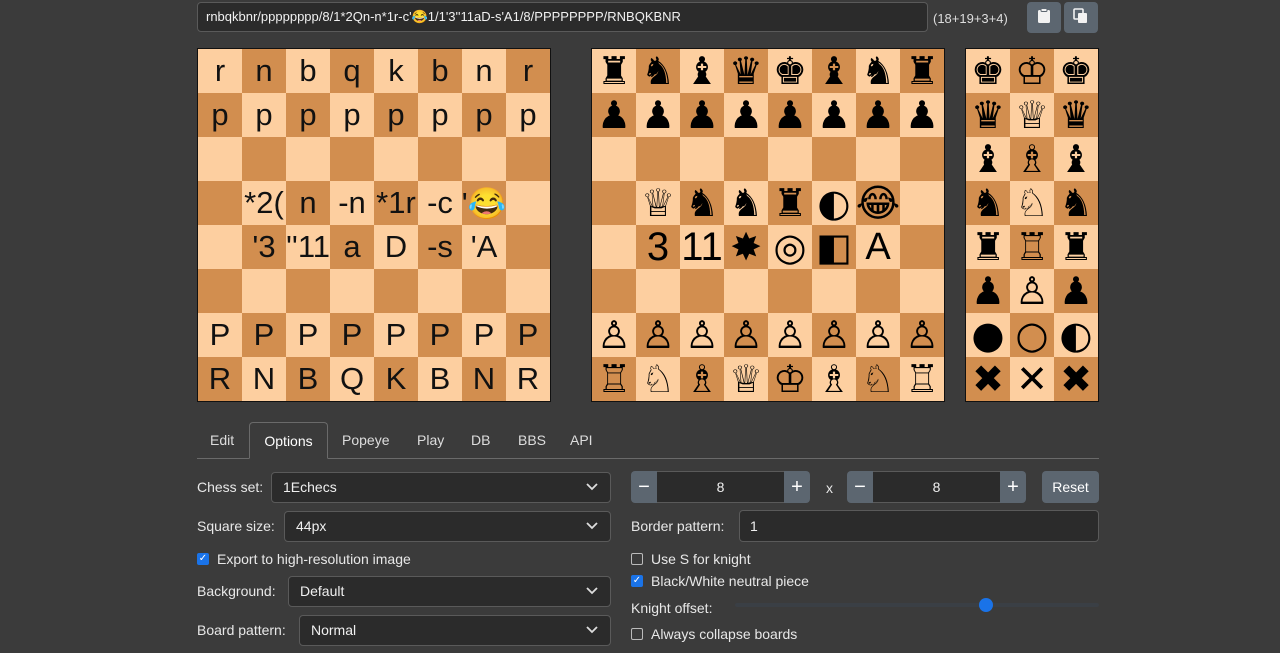 The height and width of the screenshot is (653, 1280). What do you see at coordinates (1013, 487) in the screenshot?
I see `plus-icon: +` at bounding box center [1013, 487].